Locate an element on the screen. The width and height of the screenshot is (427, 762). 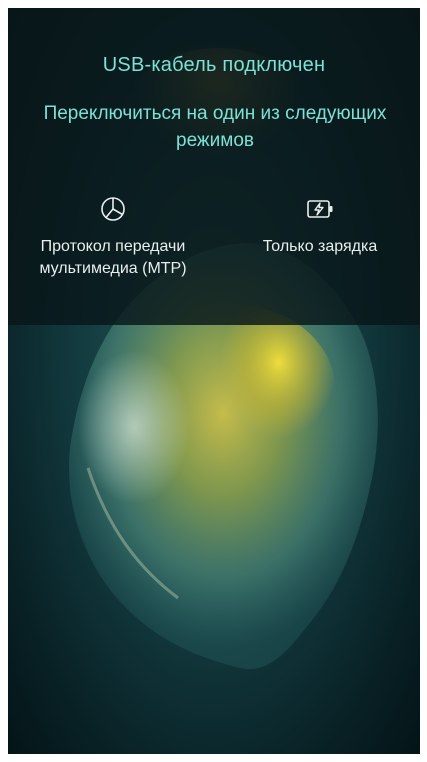
dialog-title: USB-кабель подключен is located at coordinates (214, 65).